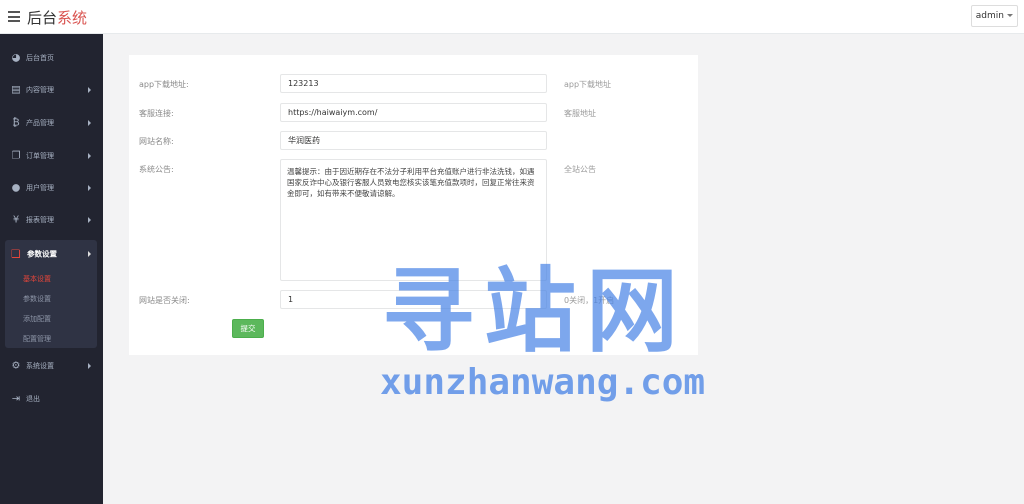 The width and height of the screenshot is (1024, 504). I want to click on sidebar-subitem-param-settings: 参数设置, so click(37, 299).